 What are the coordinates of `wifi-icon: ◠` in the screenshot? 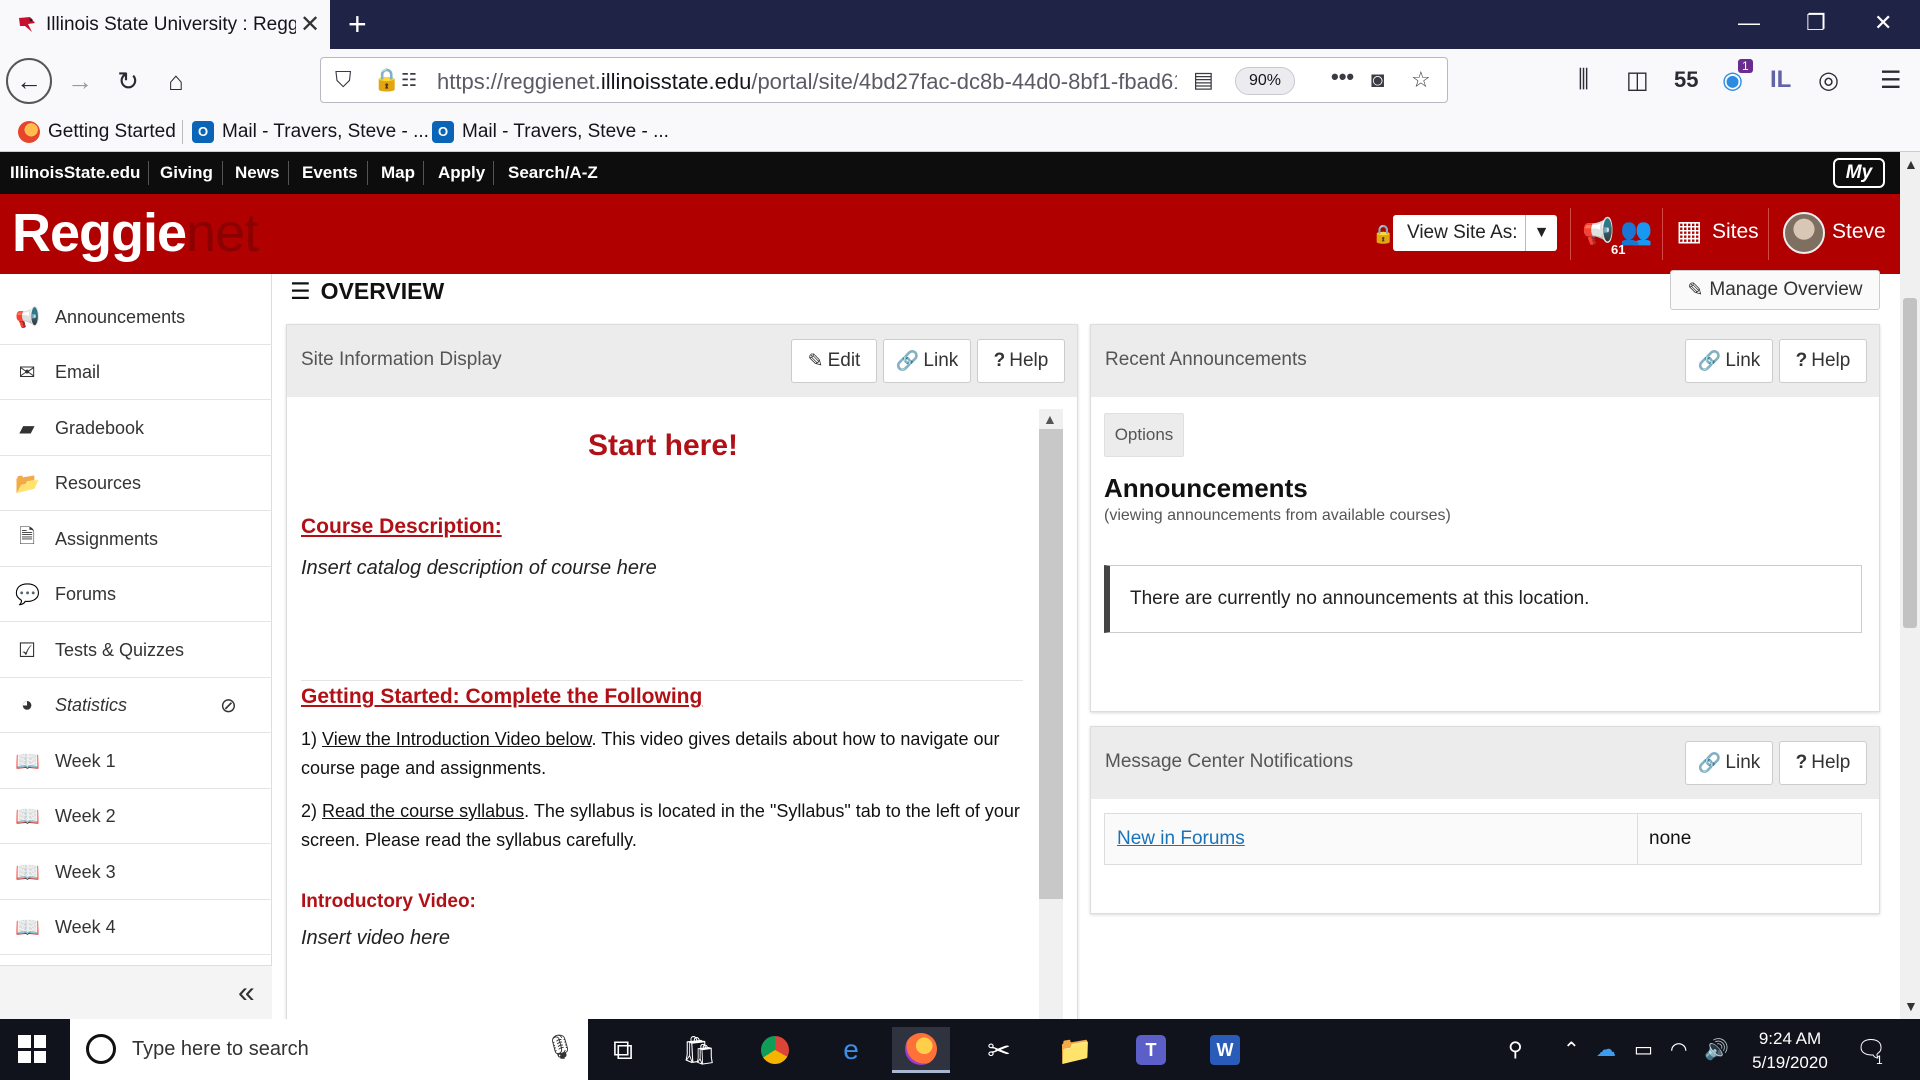 It's located at (1678, 1049).